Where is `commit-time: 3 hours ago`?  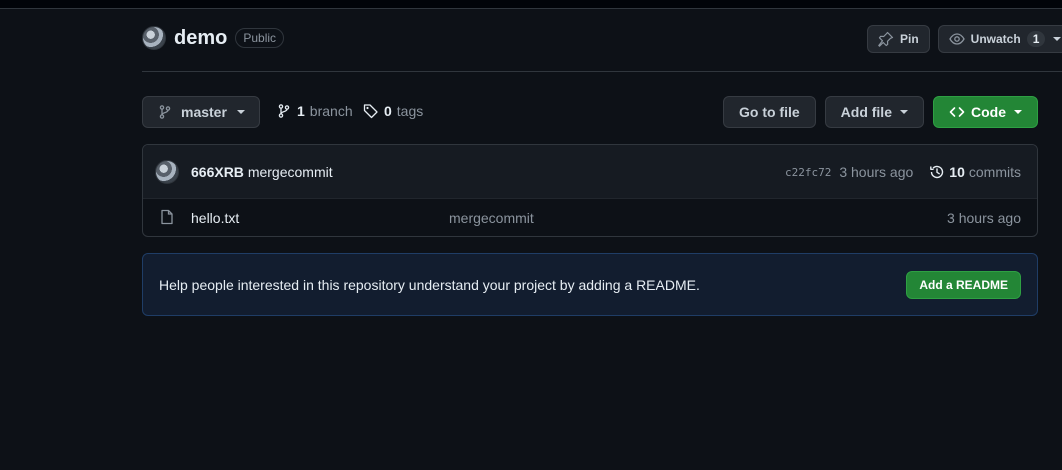 commit-time: 3 hours ago is located at coordinates (876, 172).